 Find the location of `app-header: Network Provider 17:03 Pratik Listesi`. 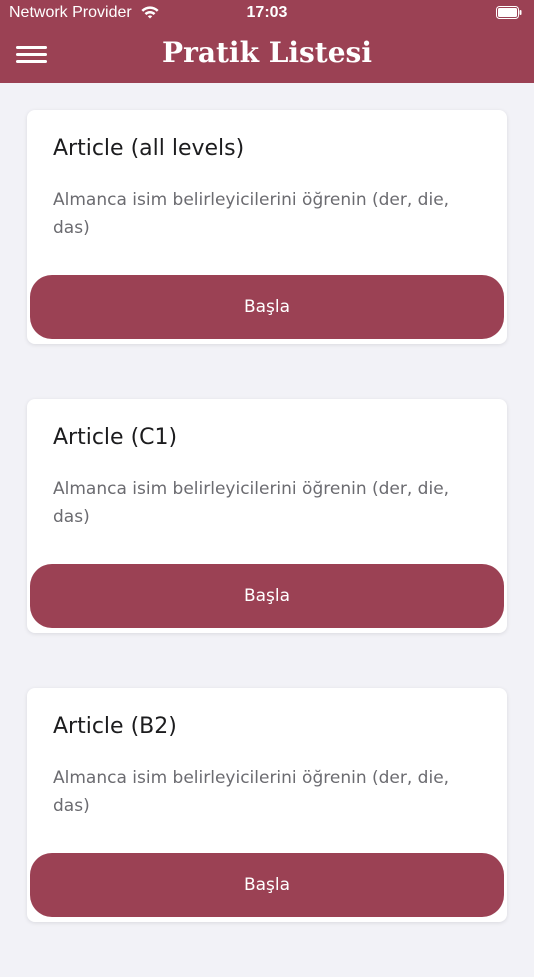

app-header: Network Provider 17:03 Pratik Listesi is located at coordinates (267, 41).